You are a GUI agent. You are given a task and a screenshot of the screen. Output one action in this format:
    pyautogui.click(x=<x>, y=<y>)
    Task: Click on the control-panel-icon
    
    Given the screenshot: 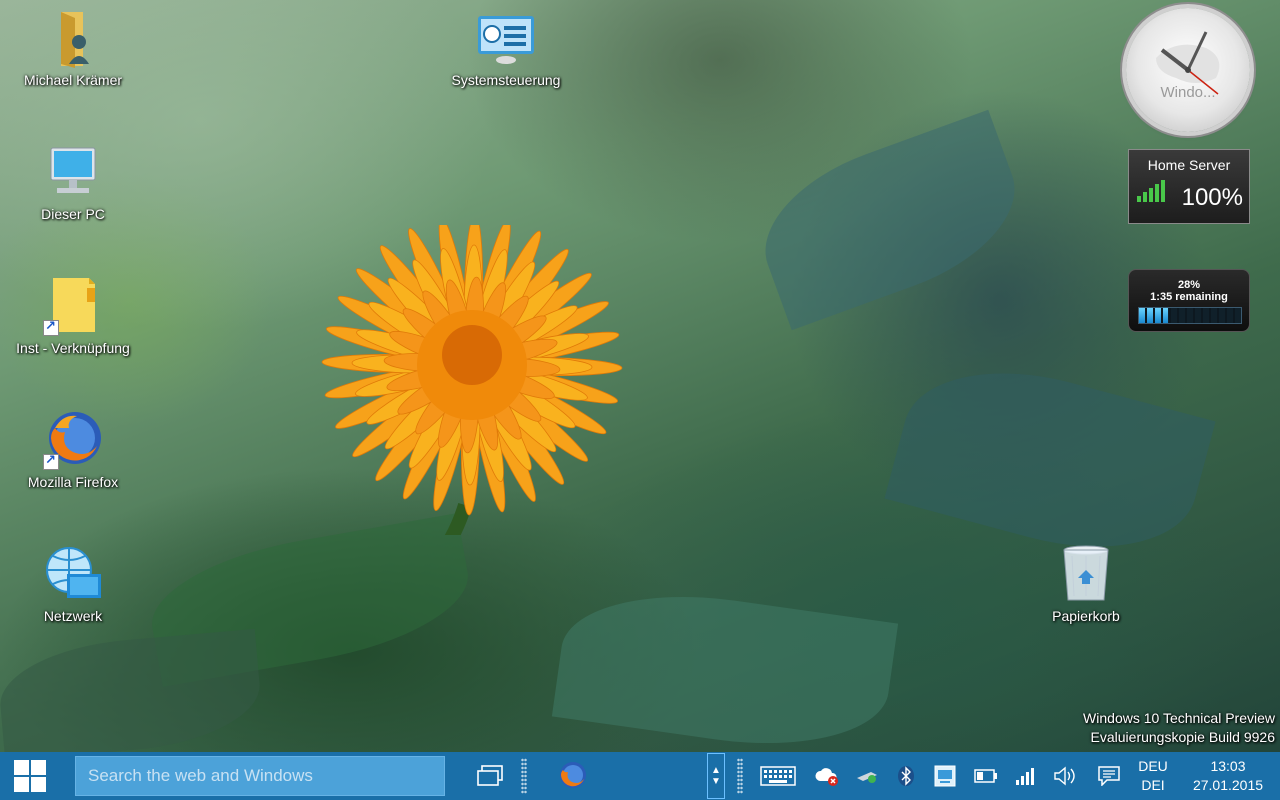 What is the action you would take?
    pyautogui.click(x=506, y=38)
    